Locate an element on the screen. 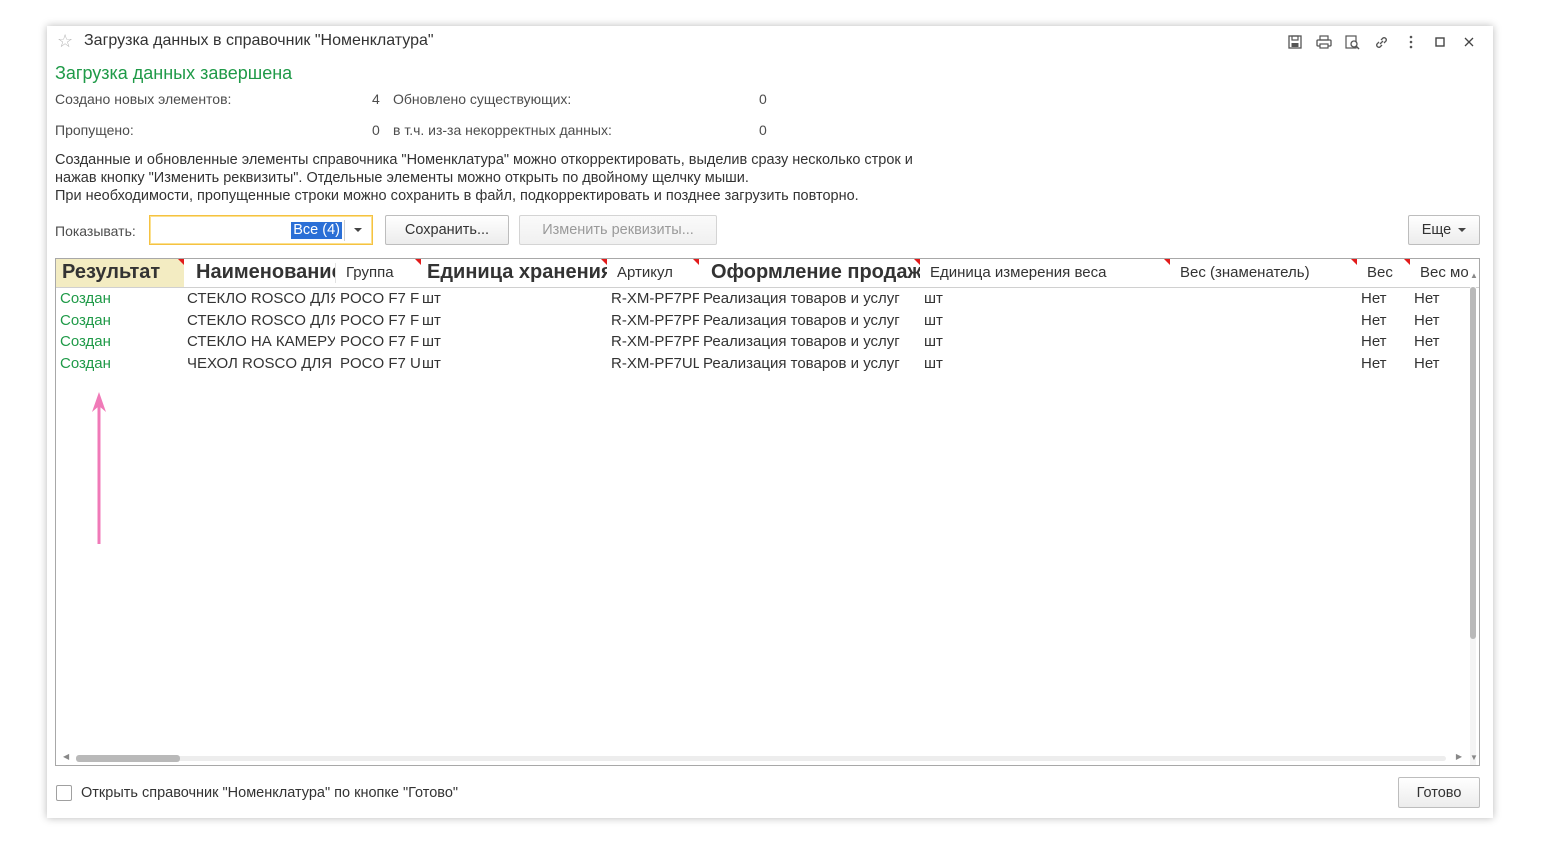 This screenshot has width=1541, height=845. select-divider is located at coordinates (344, 230).